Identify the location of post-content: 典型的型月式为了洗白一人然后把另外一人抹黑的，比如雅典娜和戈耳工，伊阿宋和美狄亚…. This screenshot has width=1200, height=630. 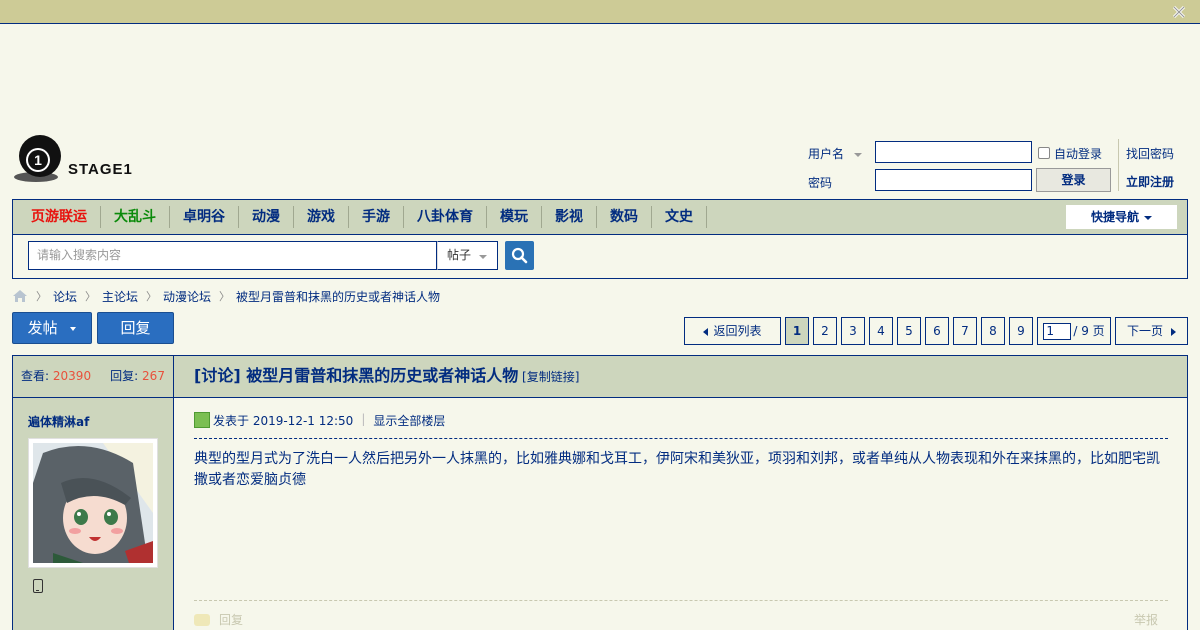
(677, 469).